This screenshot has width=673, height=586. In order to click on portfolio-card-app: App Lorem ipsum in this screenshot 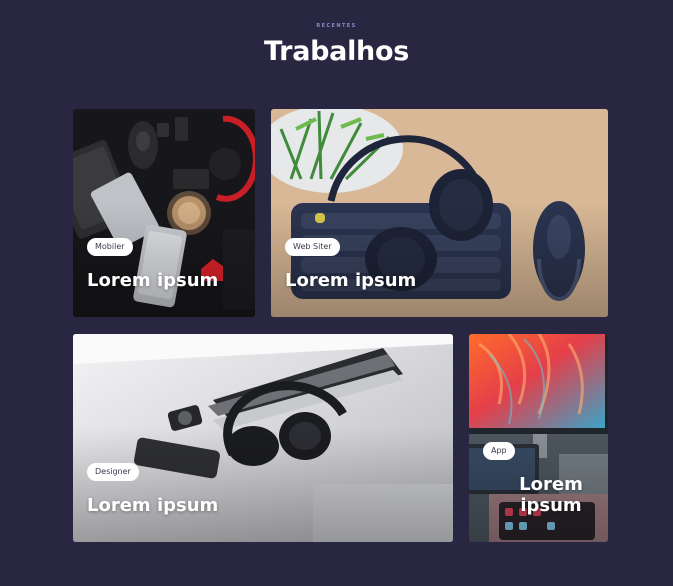, I will do `click(538, 438)`.